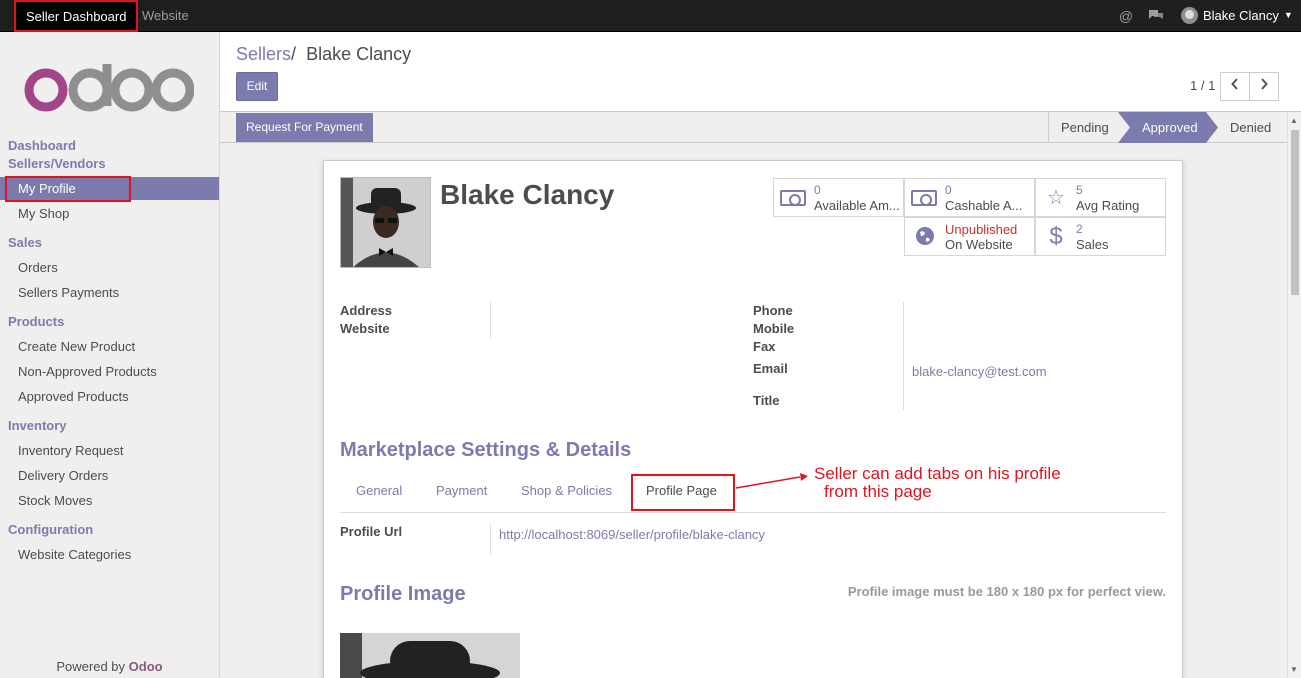 The height and width of the screenshot is (678, 1301). I want to click on sidebar-item-stock-moves: Stock Moves, so click(109, 500).